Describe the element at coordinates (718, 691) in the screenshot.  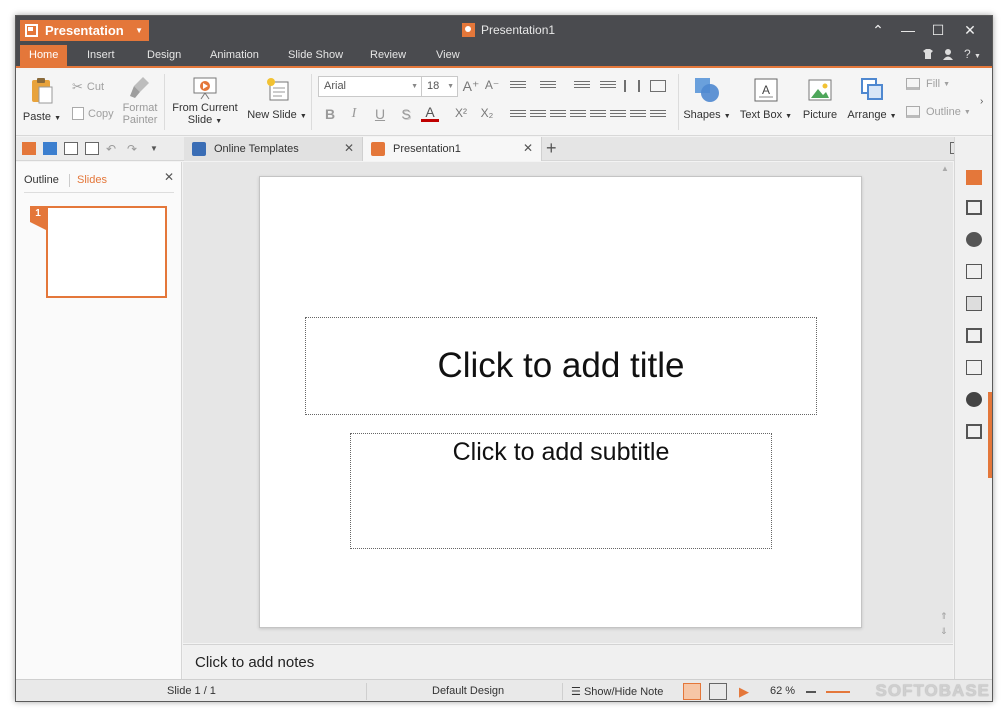
I see `slide-sorter-icon` at that location.